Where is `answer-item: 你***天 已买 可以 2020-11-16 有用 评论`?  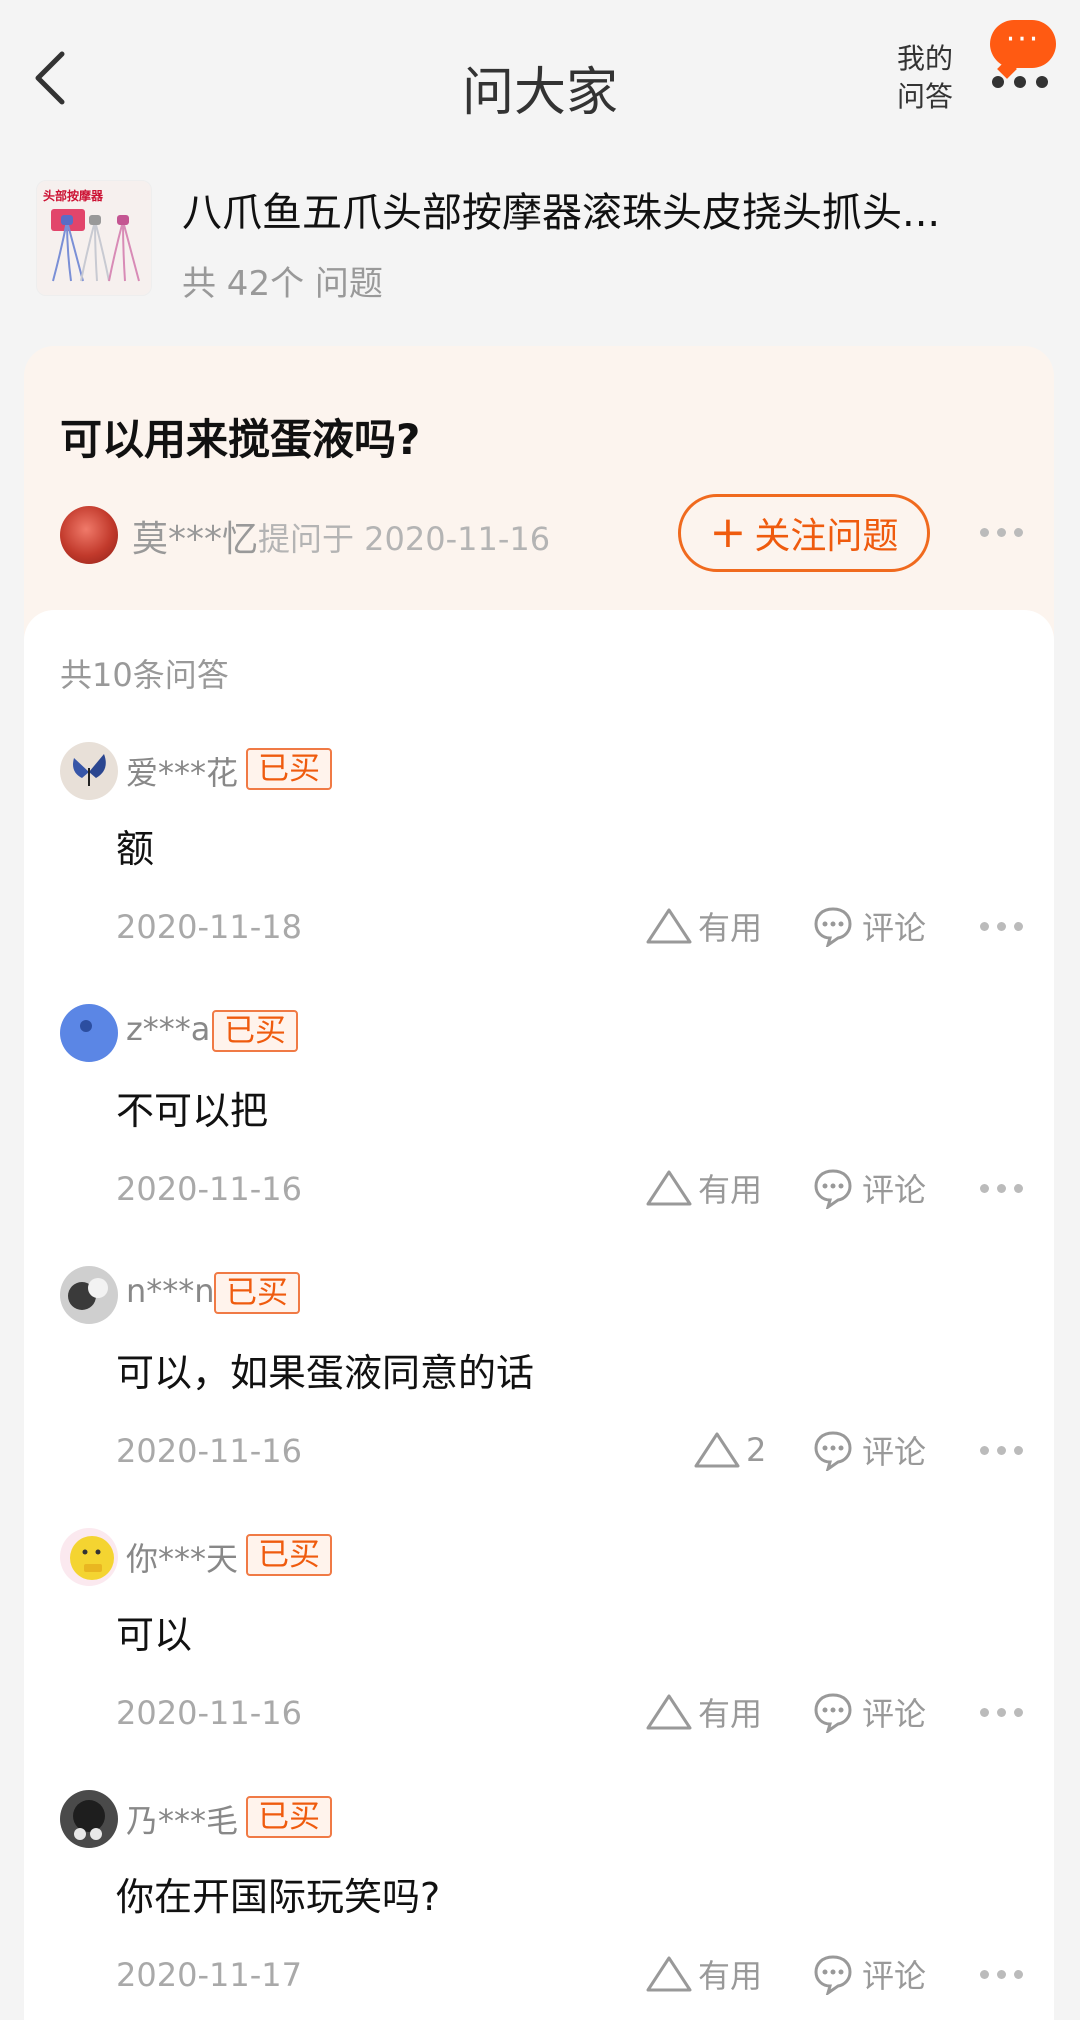
answer-item: 你***天 已买 可以 2020-11-16 有用 评论 is located at coordinates (539, 1659).